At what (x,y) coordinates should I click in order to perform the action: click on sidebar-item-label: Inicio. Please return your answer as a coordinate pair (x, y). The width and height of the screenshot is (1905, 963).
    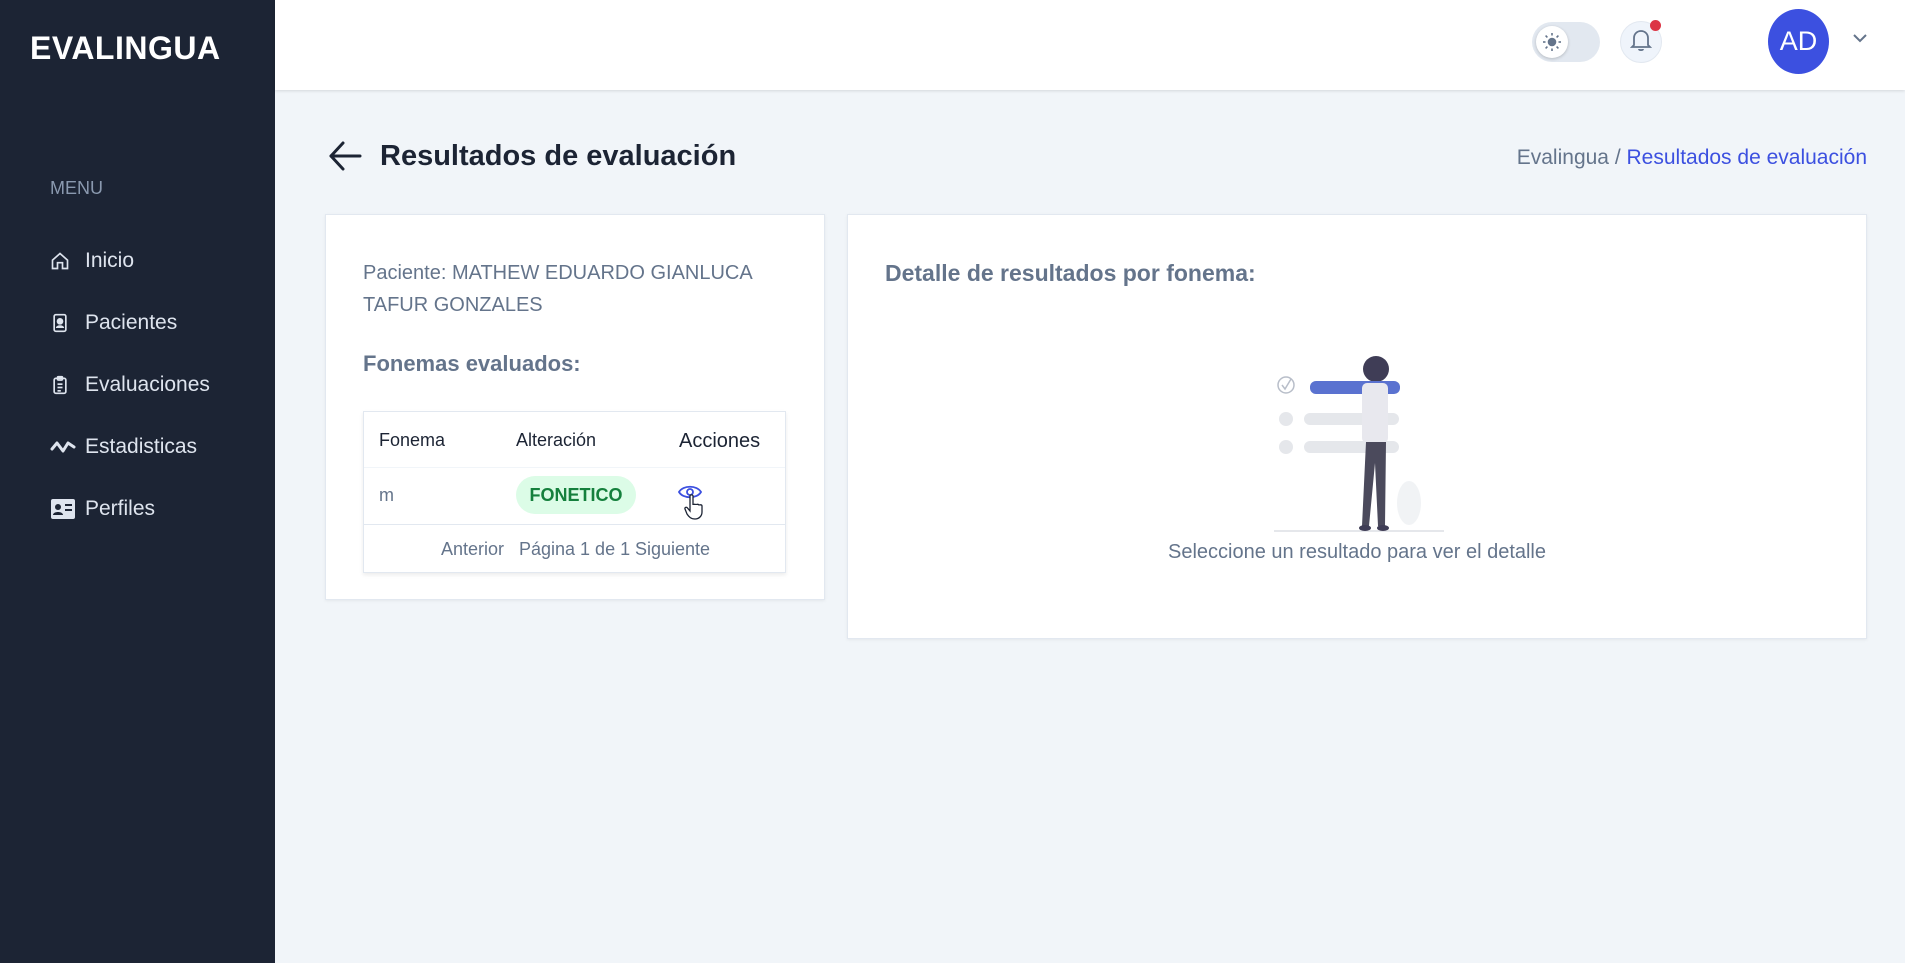
    Looking at the image, I should click on (110, 260).